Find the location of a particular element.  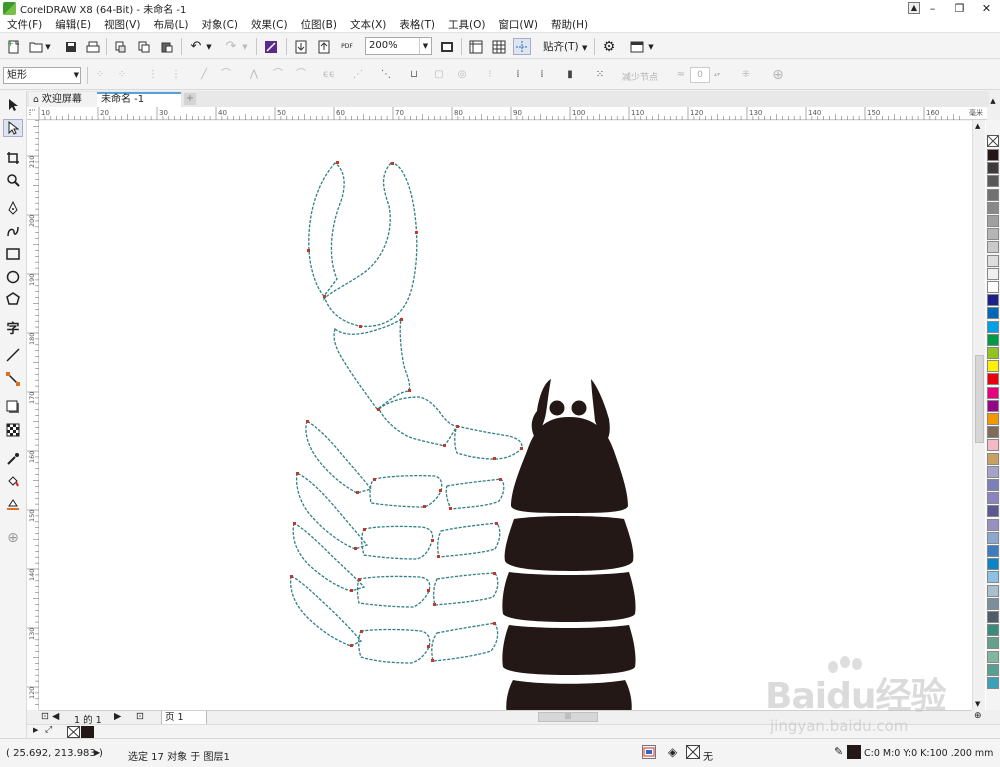

menu-text: 文本(X) is located at coordinates (367, 25).